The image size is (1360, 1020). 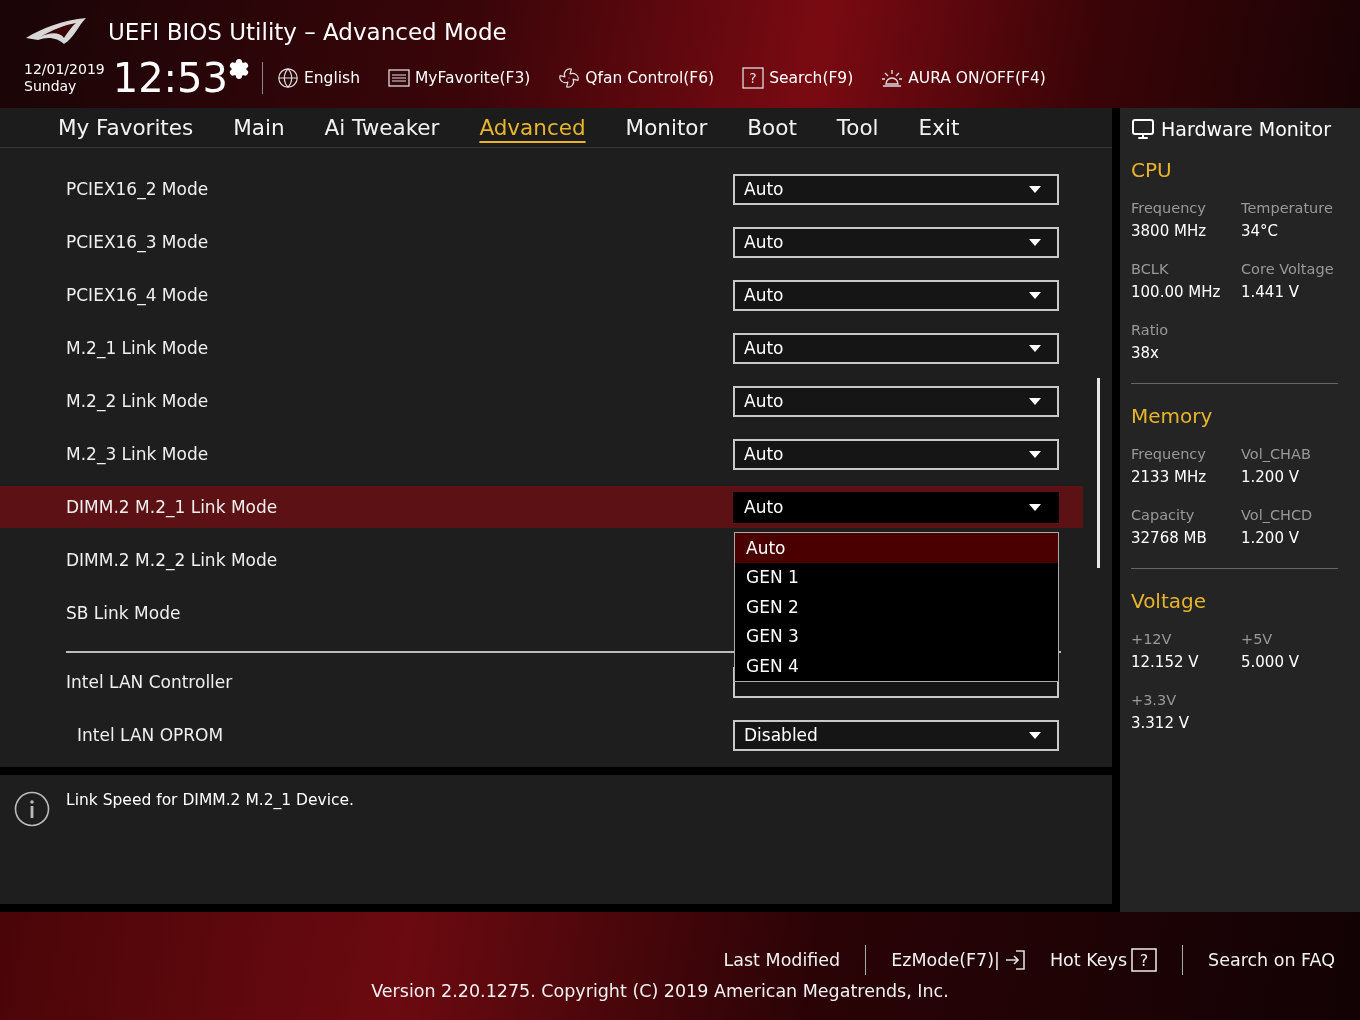 I want to click on setting-label: PCIEX16_2 Mode, so click(x=138, y=189).